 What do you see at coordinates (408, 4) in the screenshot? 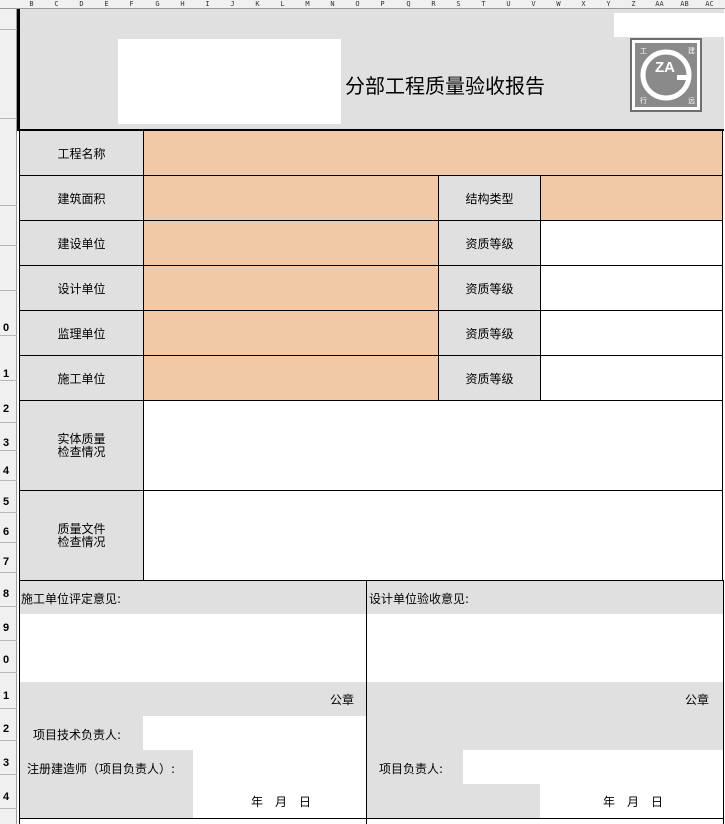
I see `column-header-cell: Q` at bounding box center [408, 4].